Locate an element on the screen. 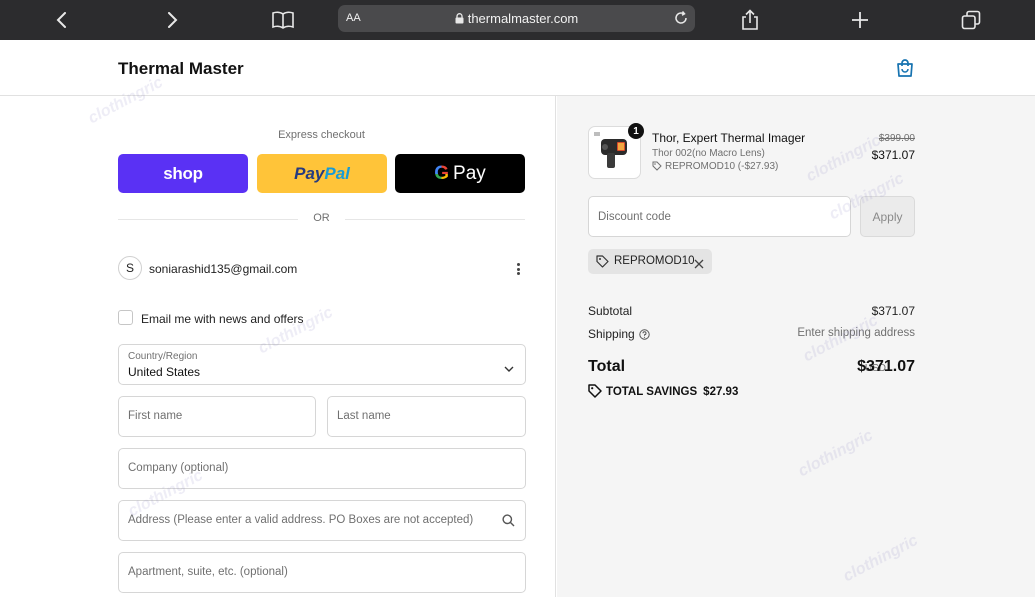 This screenshot has height=597, width=1035. url-label: thermalmaster.com is located at coordinates (523, 18).